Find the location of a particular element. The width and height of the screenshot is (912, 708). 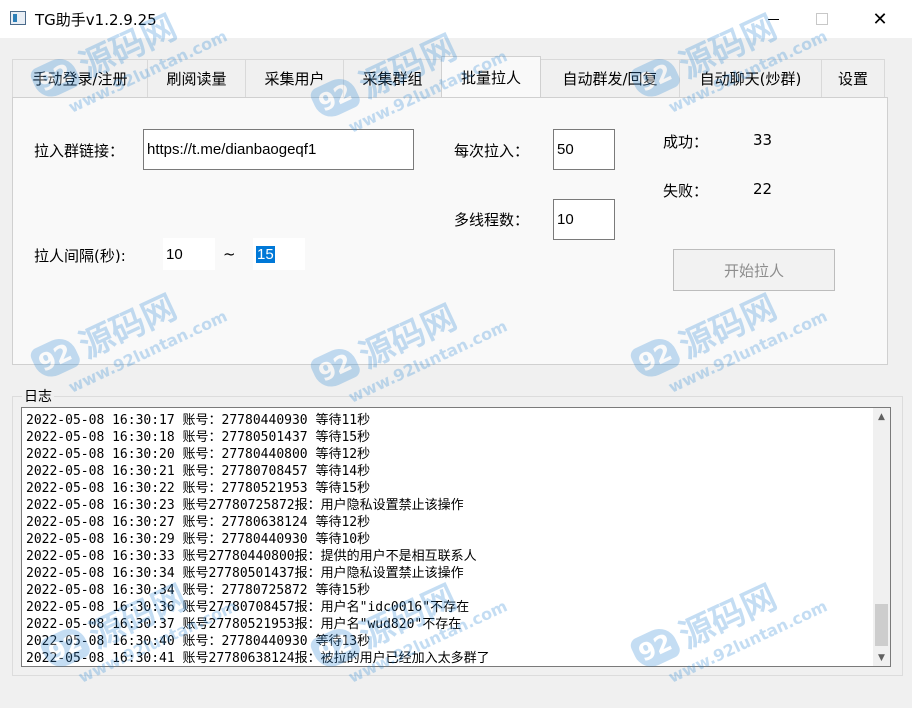

log-line: 2022-05-08 16:30:22 账号：27780521953 等待15秒 is located at coordinates (198, 488).